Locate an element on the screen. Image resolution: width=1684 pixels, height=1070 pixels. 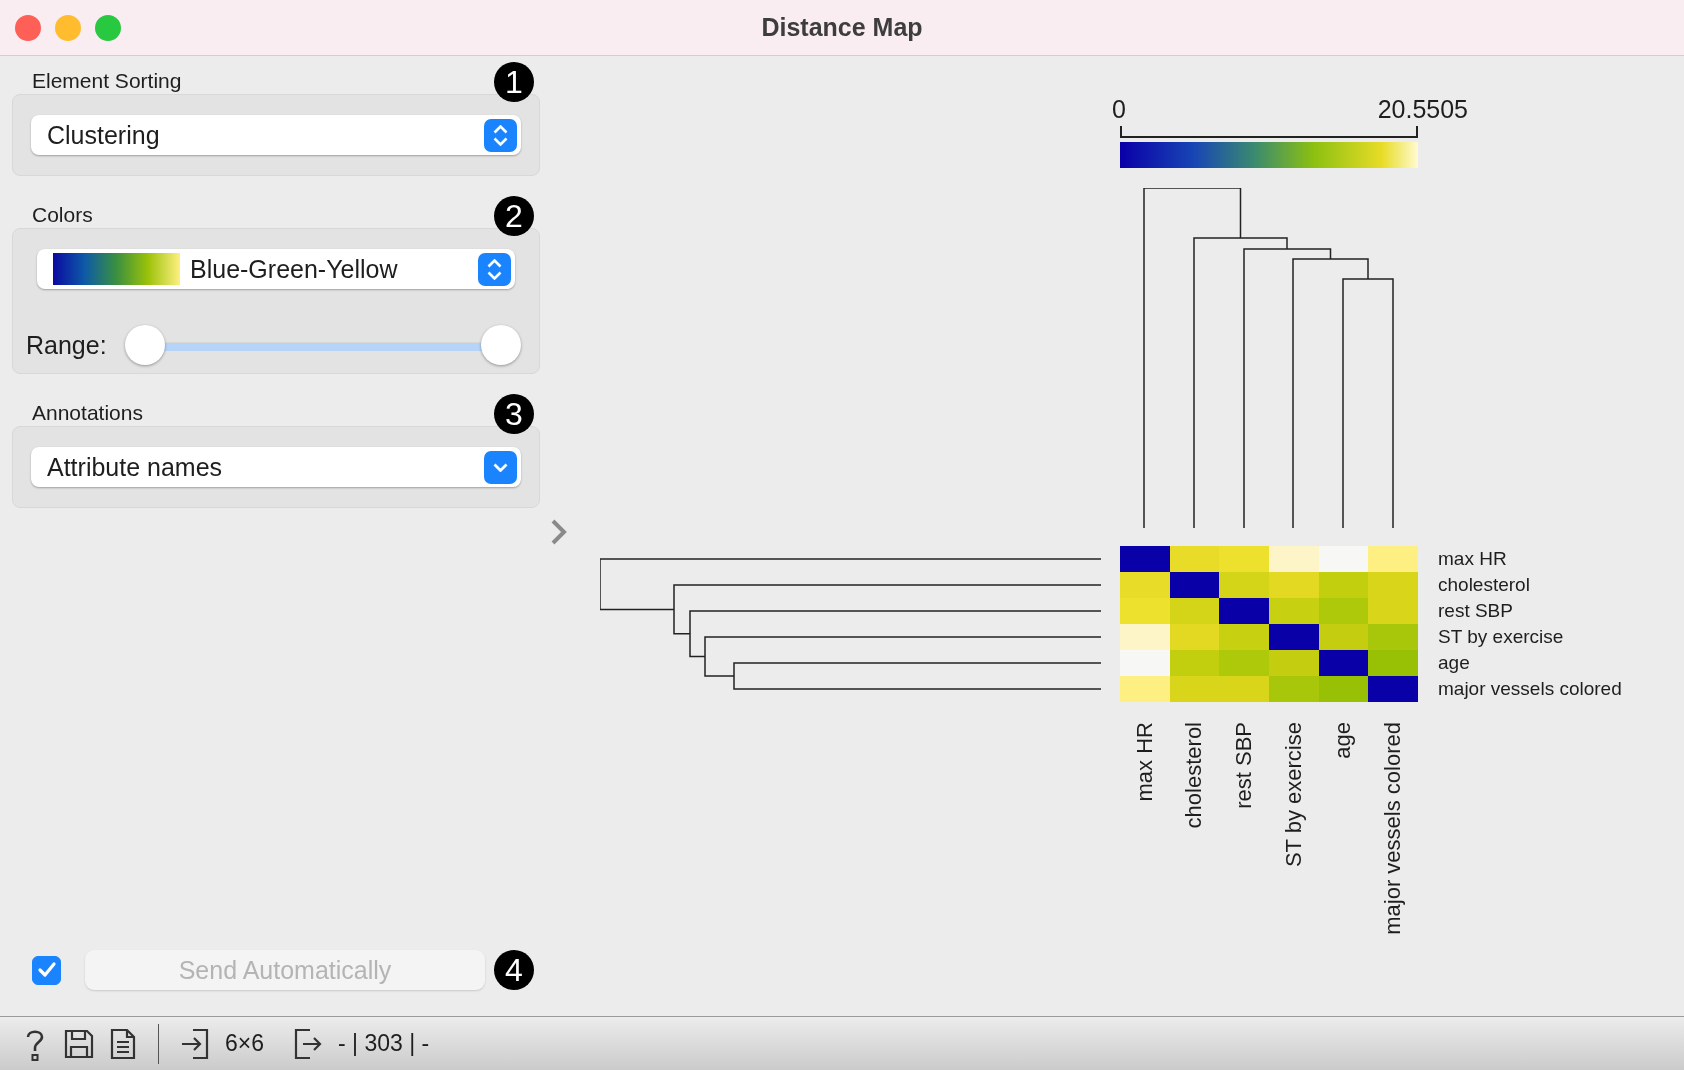
save-icon is located at coordinates (79, 1043).